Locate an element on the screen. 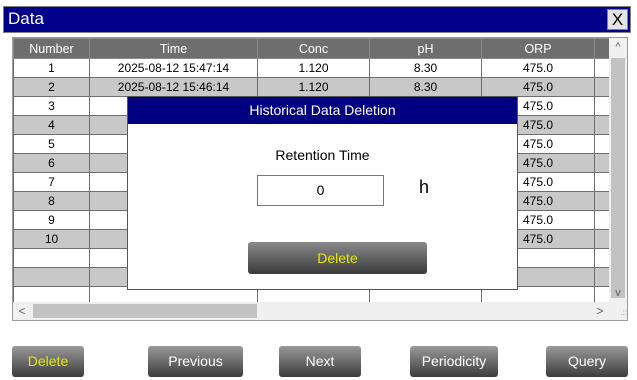 Image resolution: width=637 pixels, height=380 pixels. table-cell: 5 is located at coordinates (51, 144).